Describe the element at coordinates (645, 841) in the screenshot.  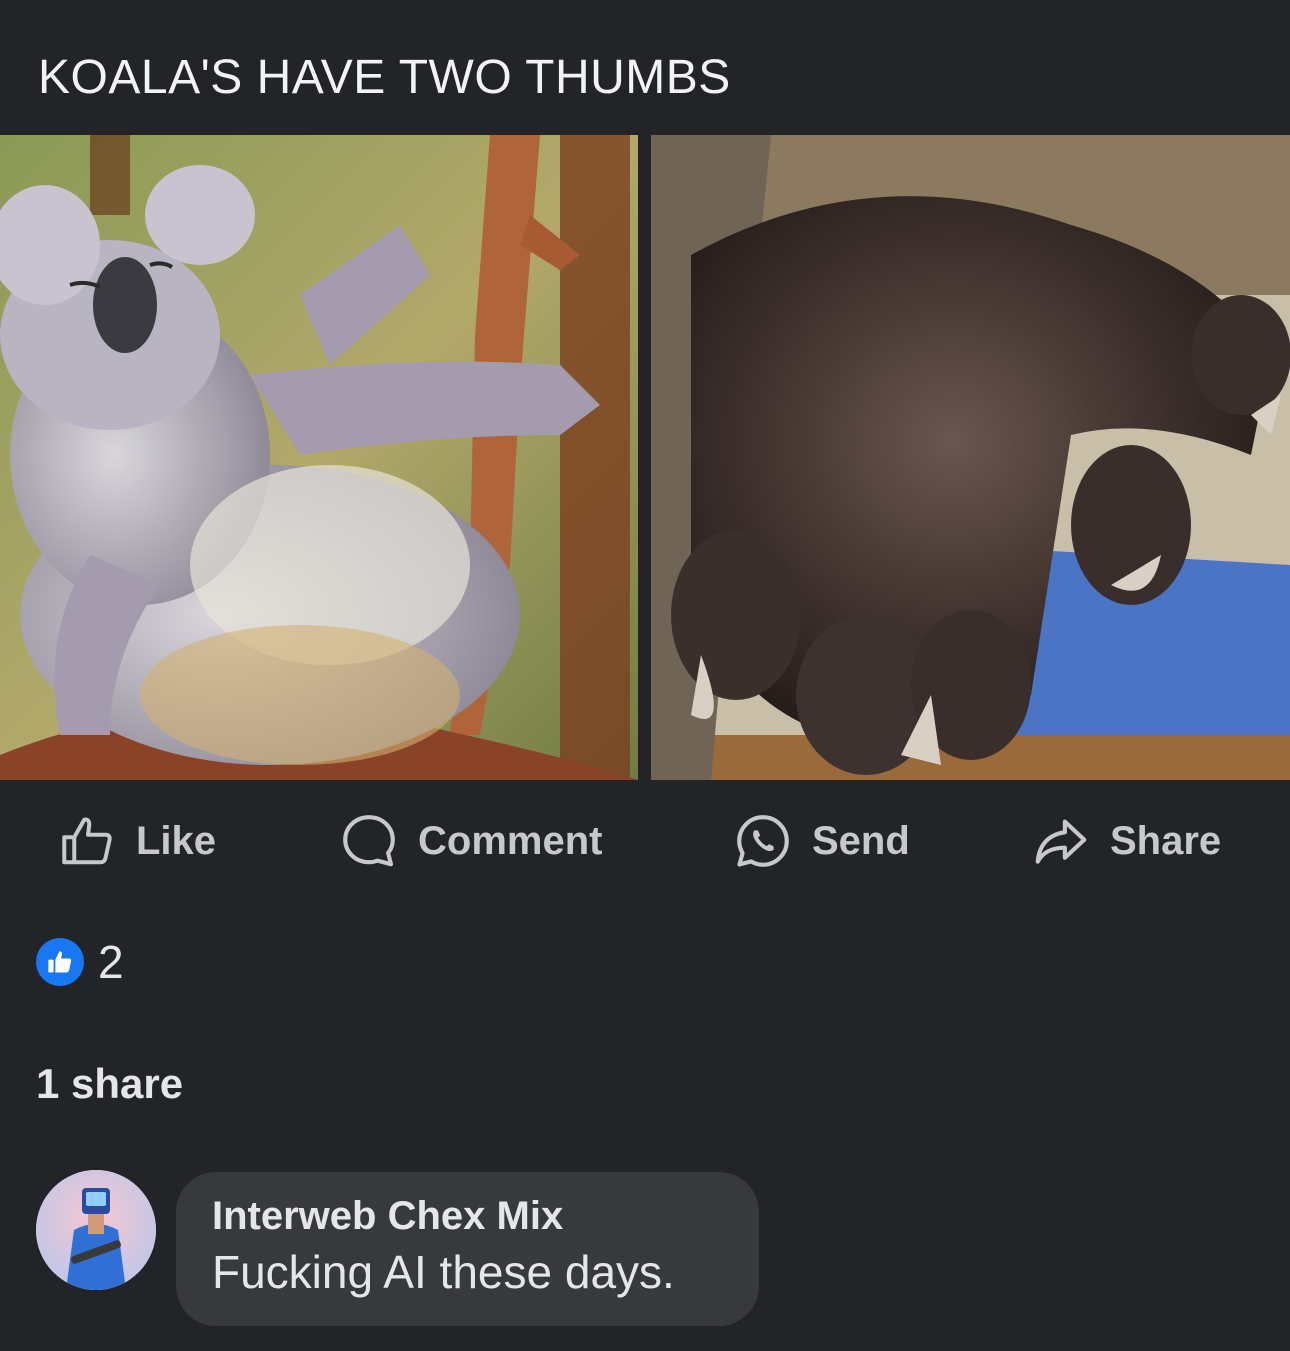
I see `post-actions-bar: Like Comment Send Share` at that location.